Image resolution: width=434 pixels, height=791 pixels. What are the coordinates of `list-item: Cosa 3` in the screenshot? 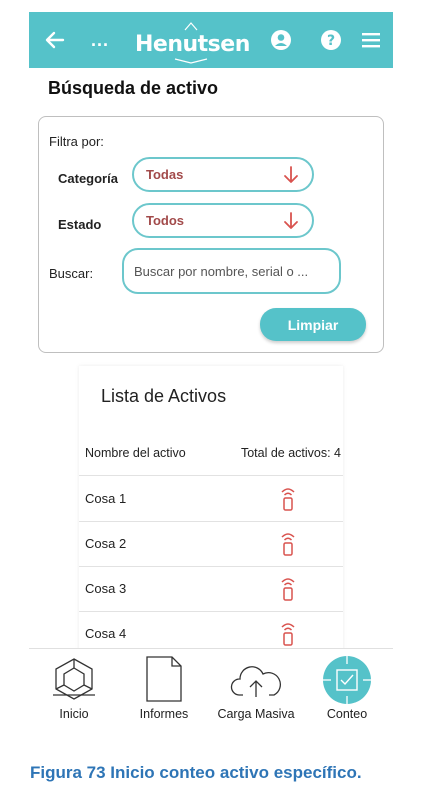 It's located at (211, 589).